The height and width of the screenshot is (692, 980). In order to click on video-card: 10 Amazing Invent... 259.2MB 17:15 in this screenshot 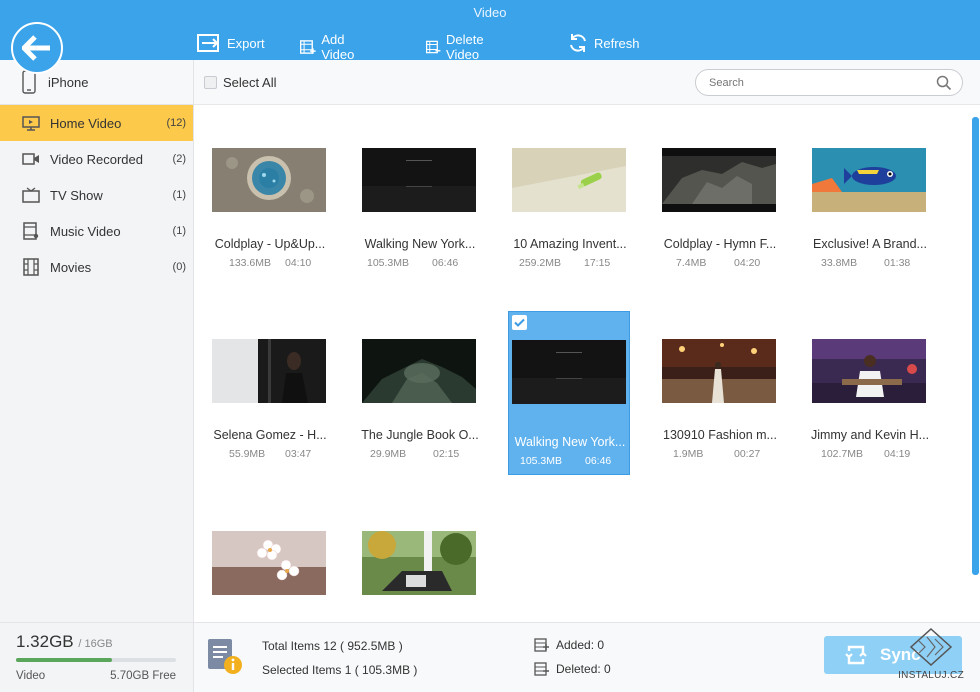, I will do `click(570, 188)`.